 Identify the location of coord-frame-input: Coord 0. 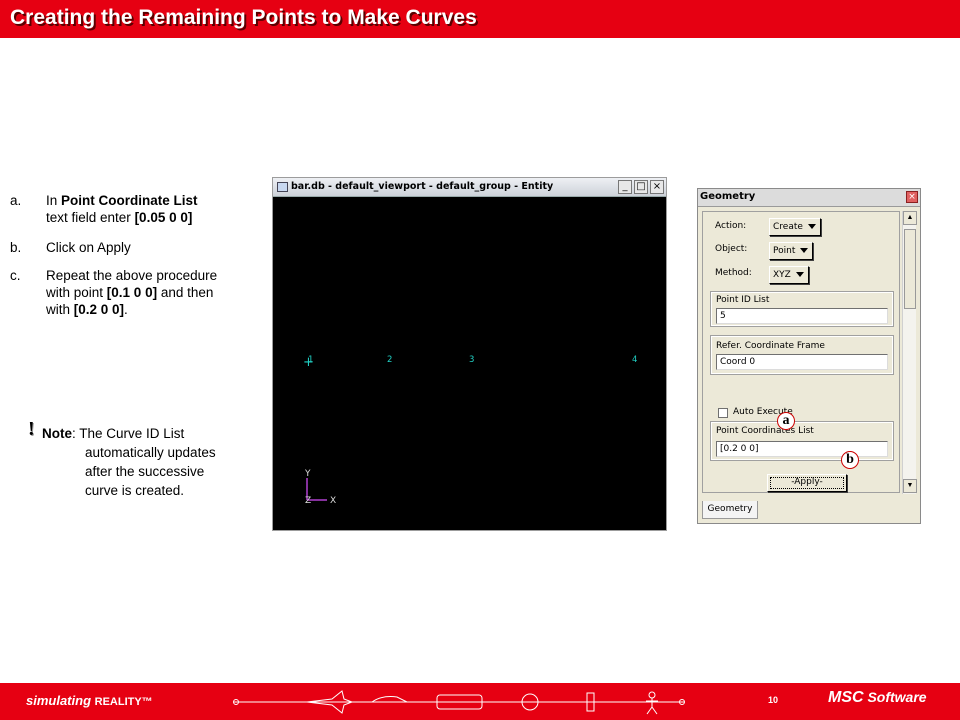
(802, 362).